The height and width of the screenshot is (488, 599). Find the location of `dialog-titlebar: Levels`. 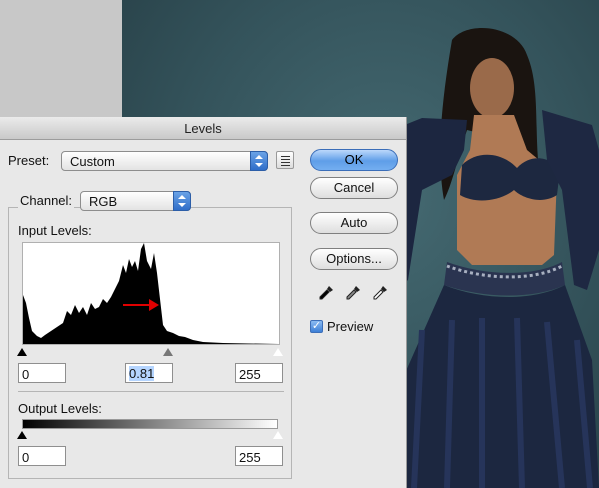

dialog-titlebar: Levels is located at coordinates (203, 128).